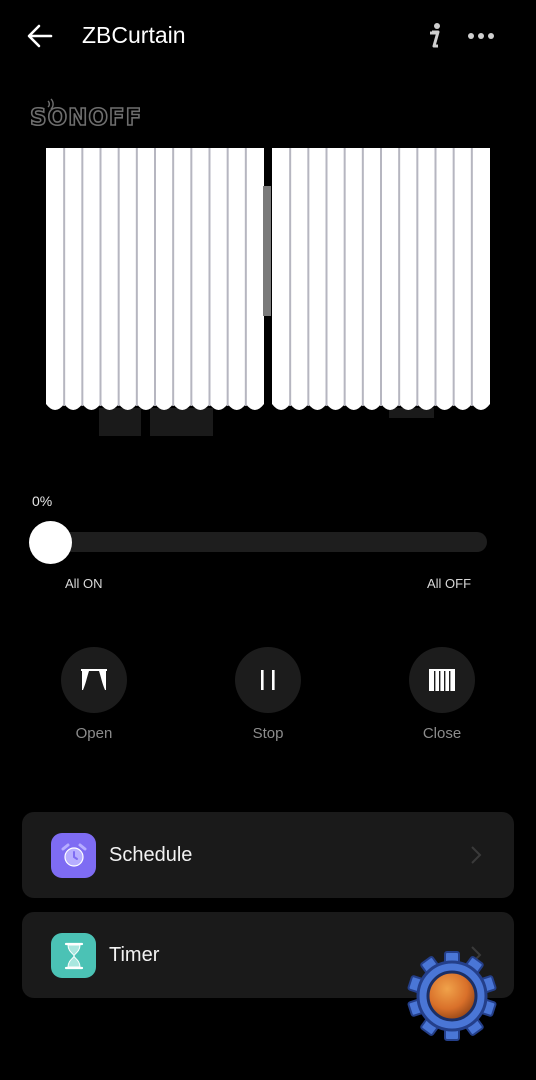  Describe the element at coordinates (268, 733) in the screenshot. I see `stop-label: Stop` at that location.